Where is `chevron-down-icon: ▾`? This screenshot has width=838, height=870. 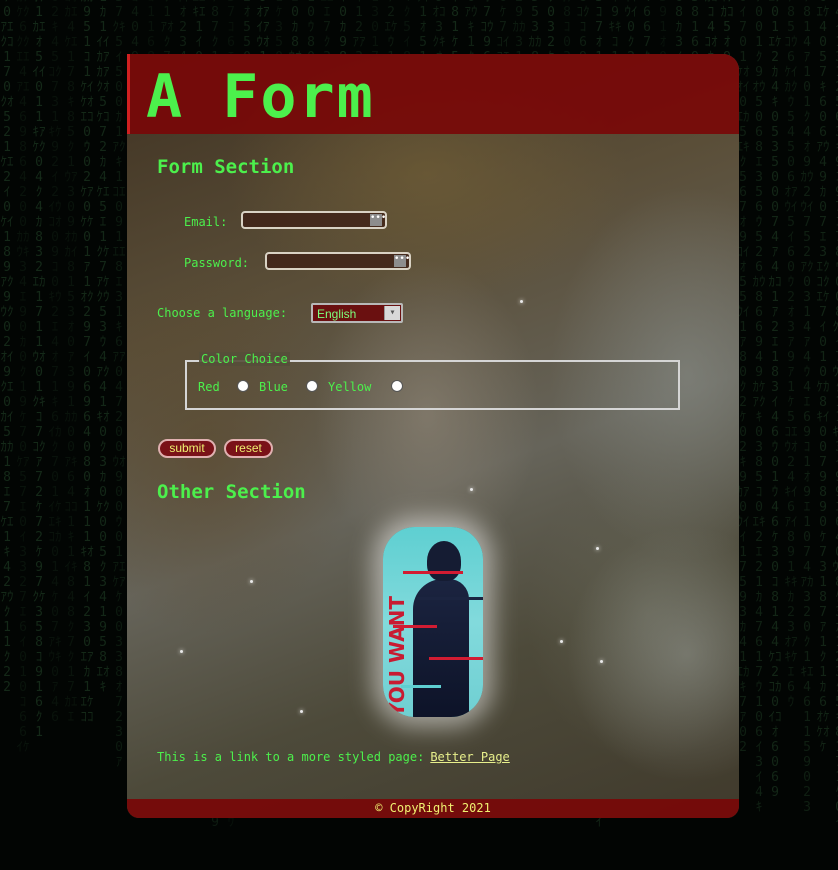
chevron-down-icon: ▾ is located at coordinates (392, 313).